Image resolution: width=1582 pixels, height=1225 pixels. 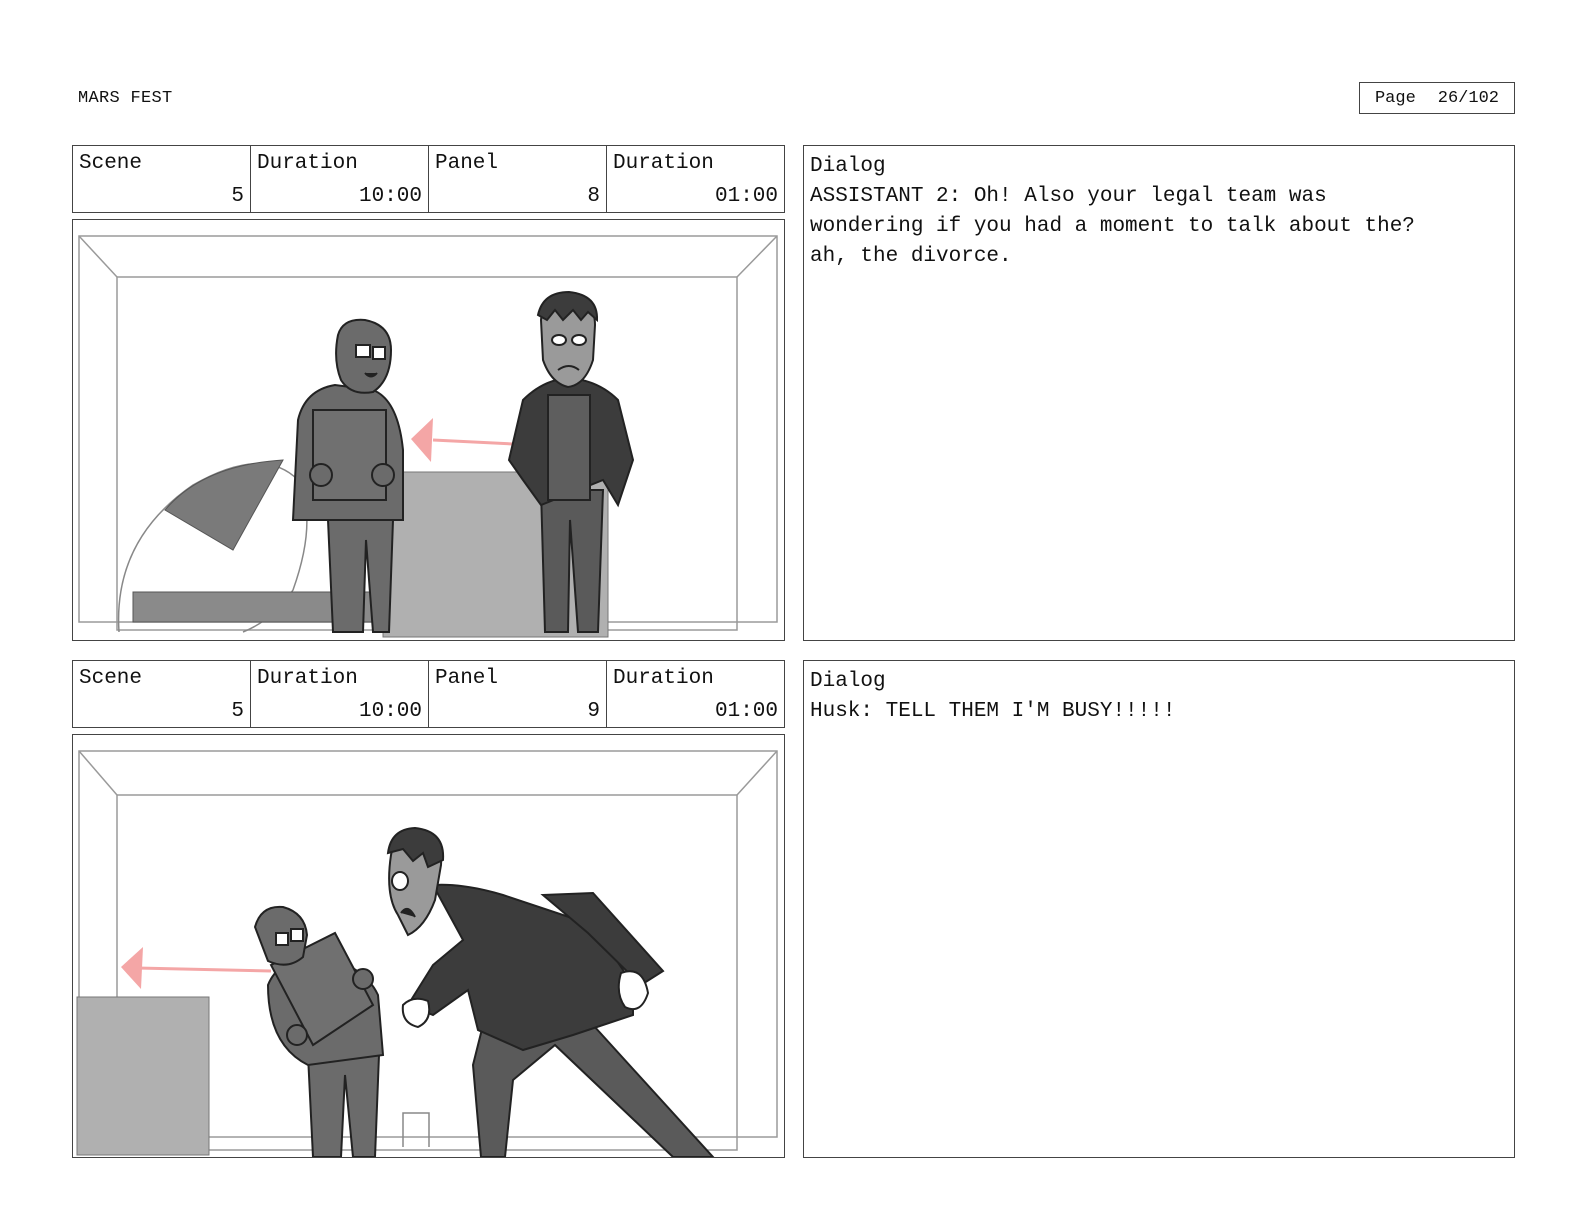 What do you see at coordinates (593, 196) in the screenshot?
I see `panel-value: 8` at bounding box center [593, 196].